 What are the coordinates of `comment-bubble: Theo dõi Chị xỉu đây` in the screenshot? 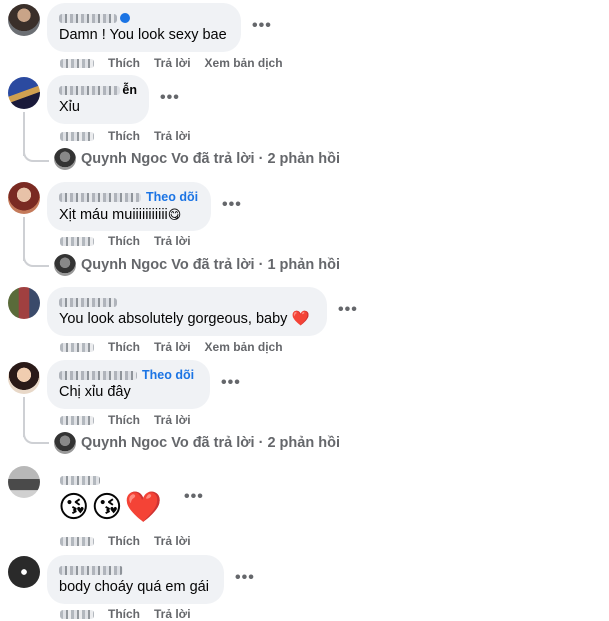 It's located at (128, 384).